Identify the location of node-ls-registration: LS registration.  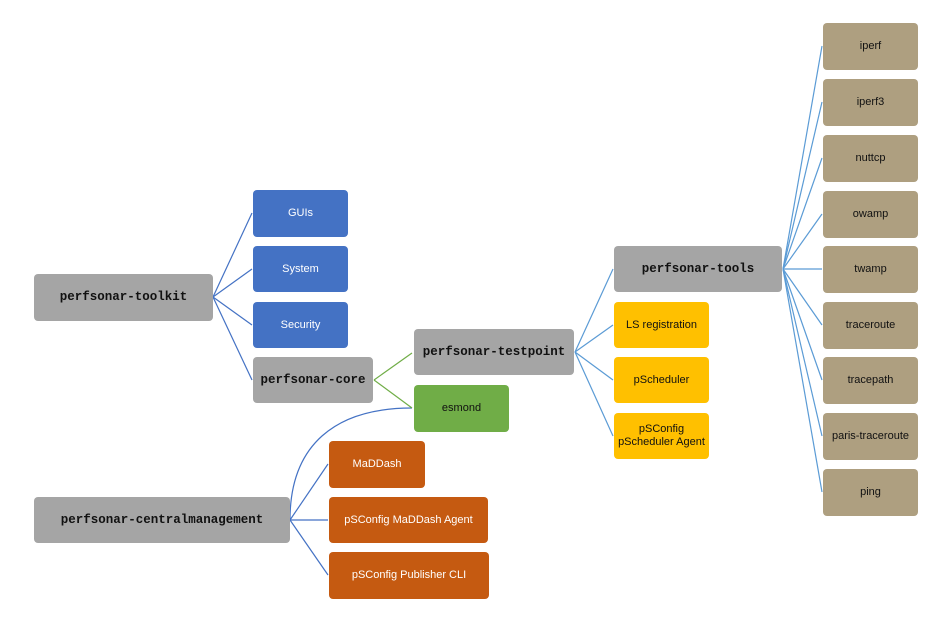
(661, 325).